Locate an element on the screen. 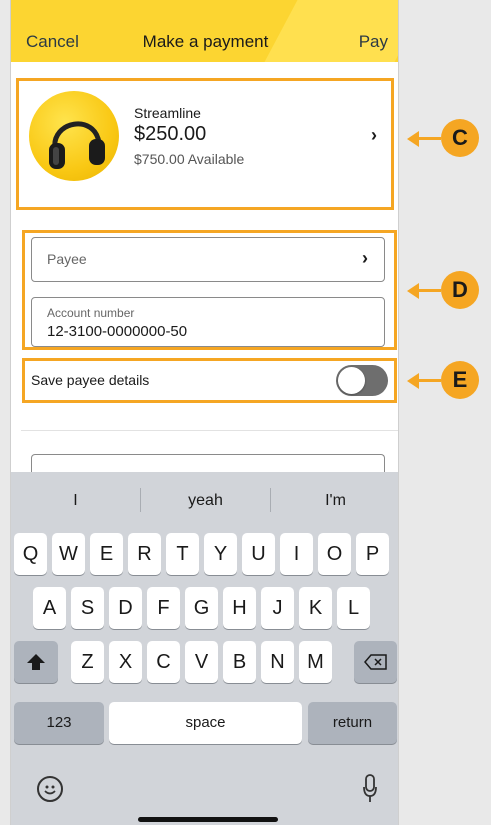 The image size is (491, 825). key-j: J is located at coordinates (277, 608).